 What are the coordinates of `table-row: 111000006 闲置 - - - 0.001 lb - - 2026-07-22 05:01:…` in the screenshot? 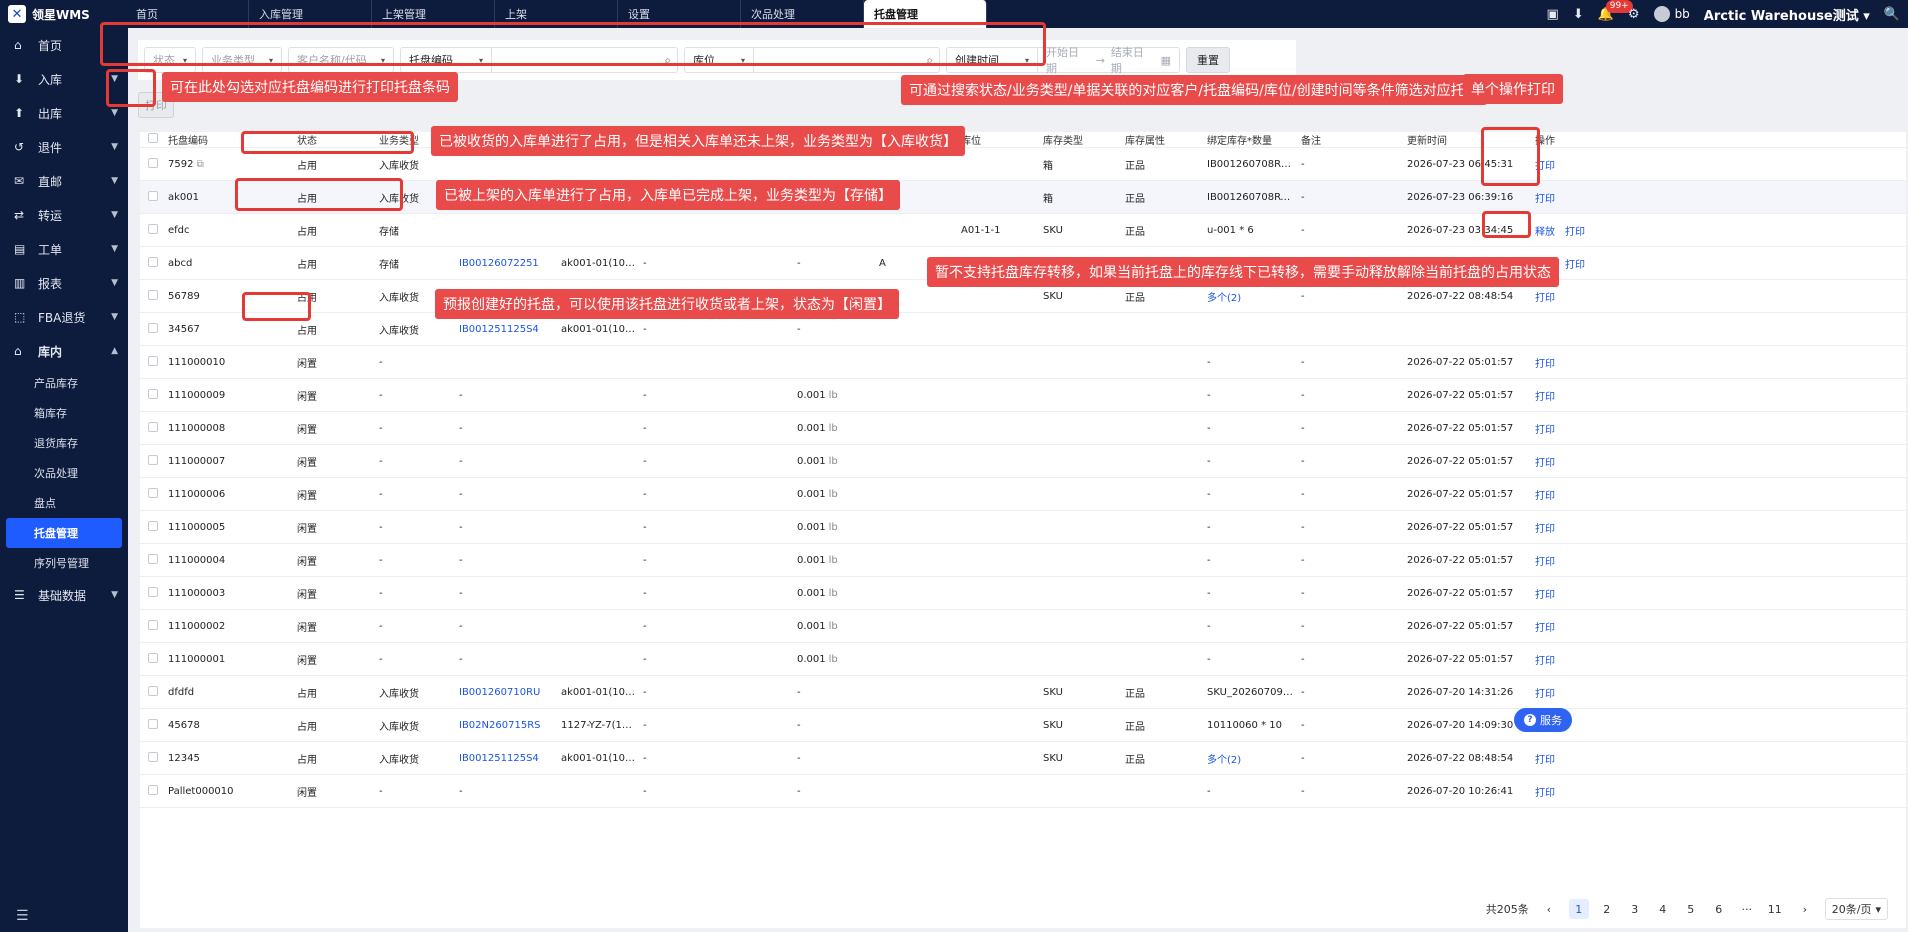 It's located at (1023, 494).